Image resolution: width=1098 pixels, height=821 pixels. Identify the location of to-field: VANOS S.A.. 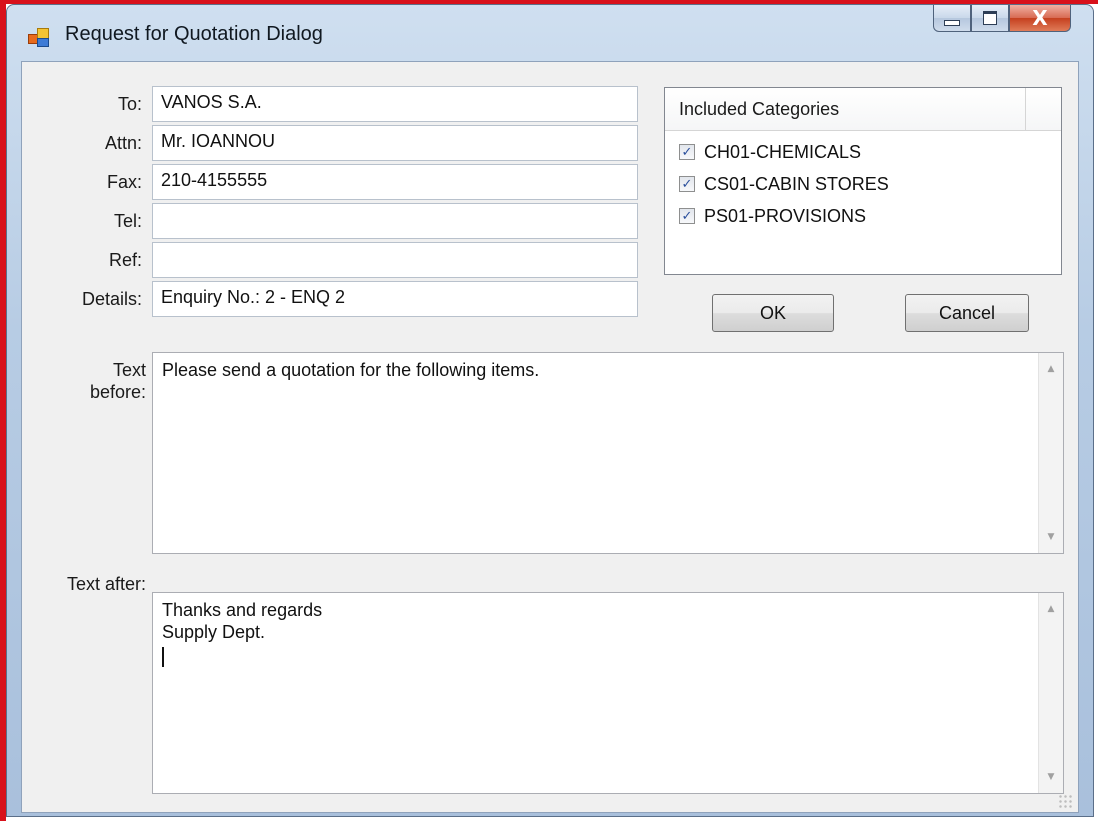
(395, 104).